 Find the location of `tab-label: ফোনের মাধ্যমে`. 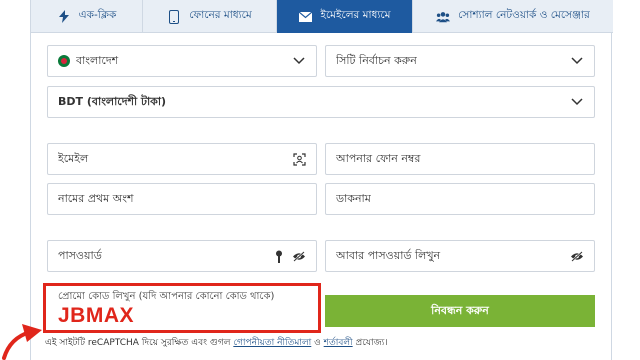

tab-label: ফোনের মাধ্যমে is located at coordinates (220, 15).